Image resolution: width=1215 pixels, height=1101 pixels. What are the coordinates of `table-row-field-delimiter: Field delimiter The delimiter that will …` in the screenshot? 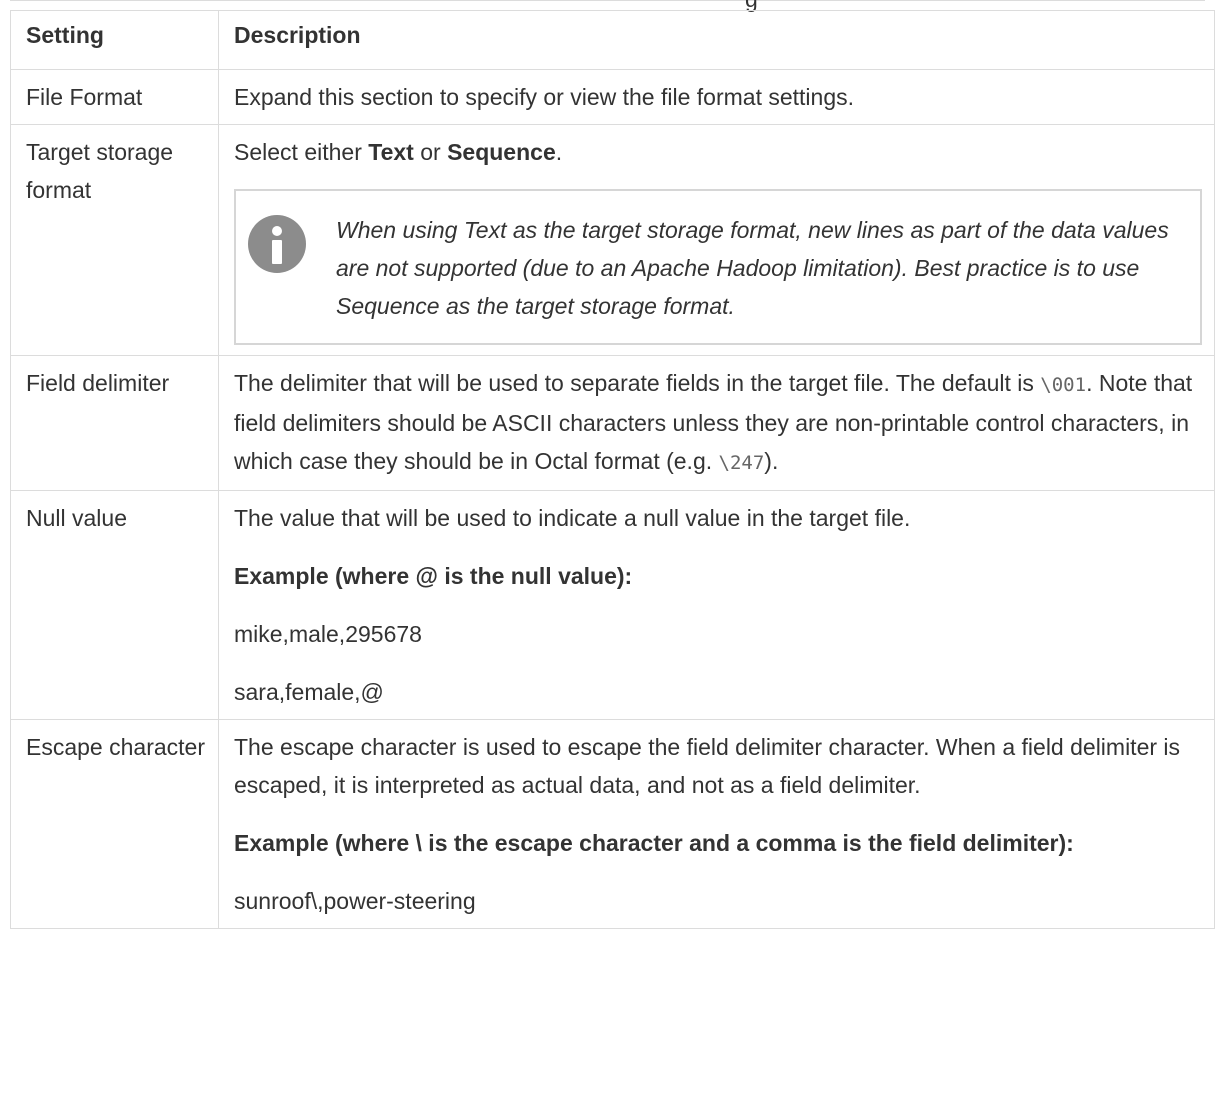 It's located at (612, 423).